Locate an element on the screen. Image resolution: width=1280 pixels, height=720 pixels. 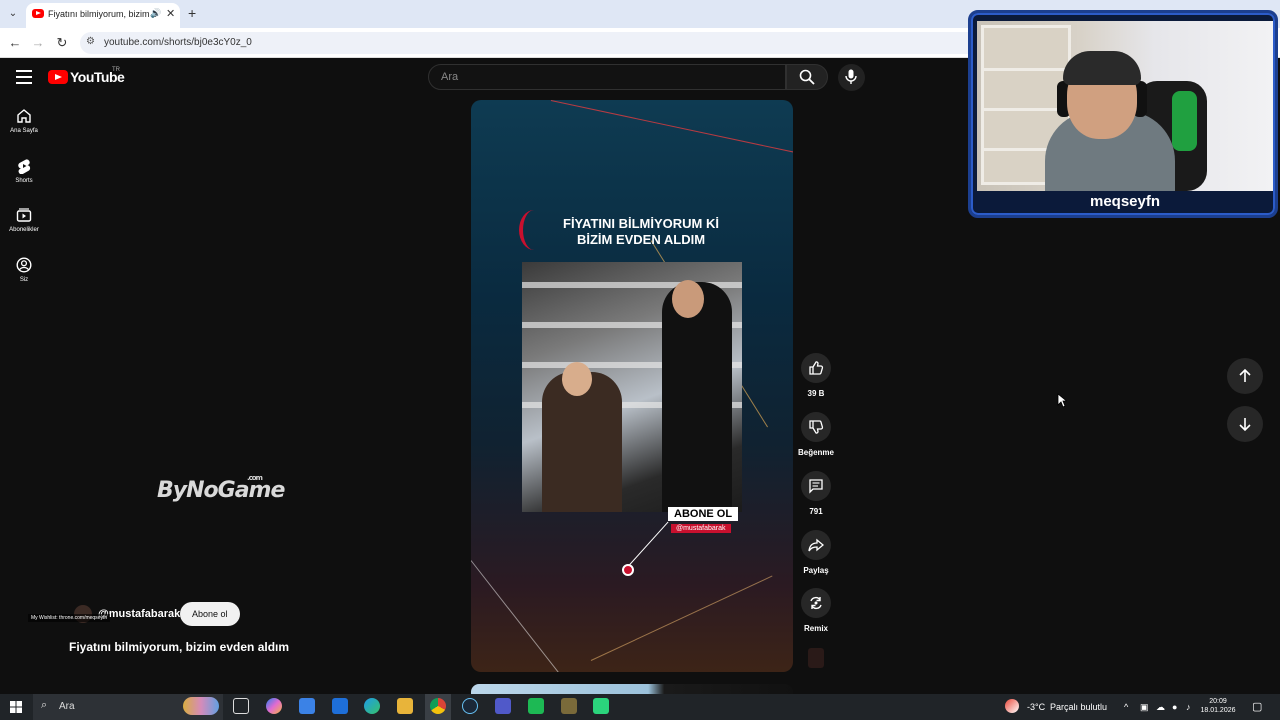
taskbar-search: ⌕ Ara is located at coordinates (128, 707).